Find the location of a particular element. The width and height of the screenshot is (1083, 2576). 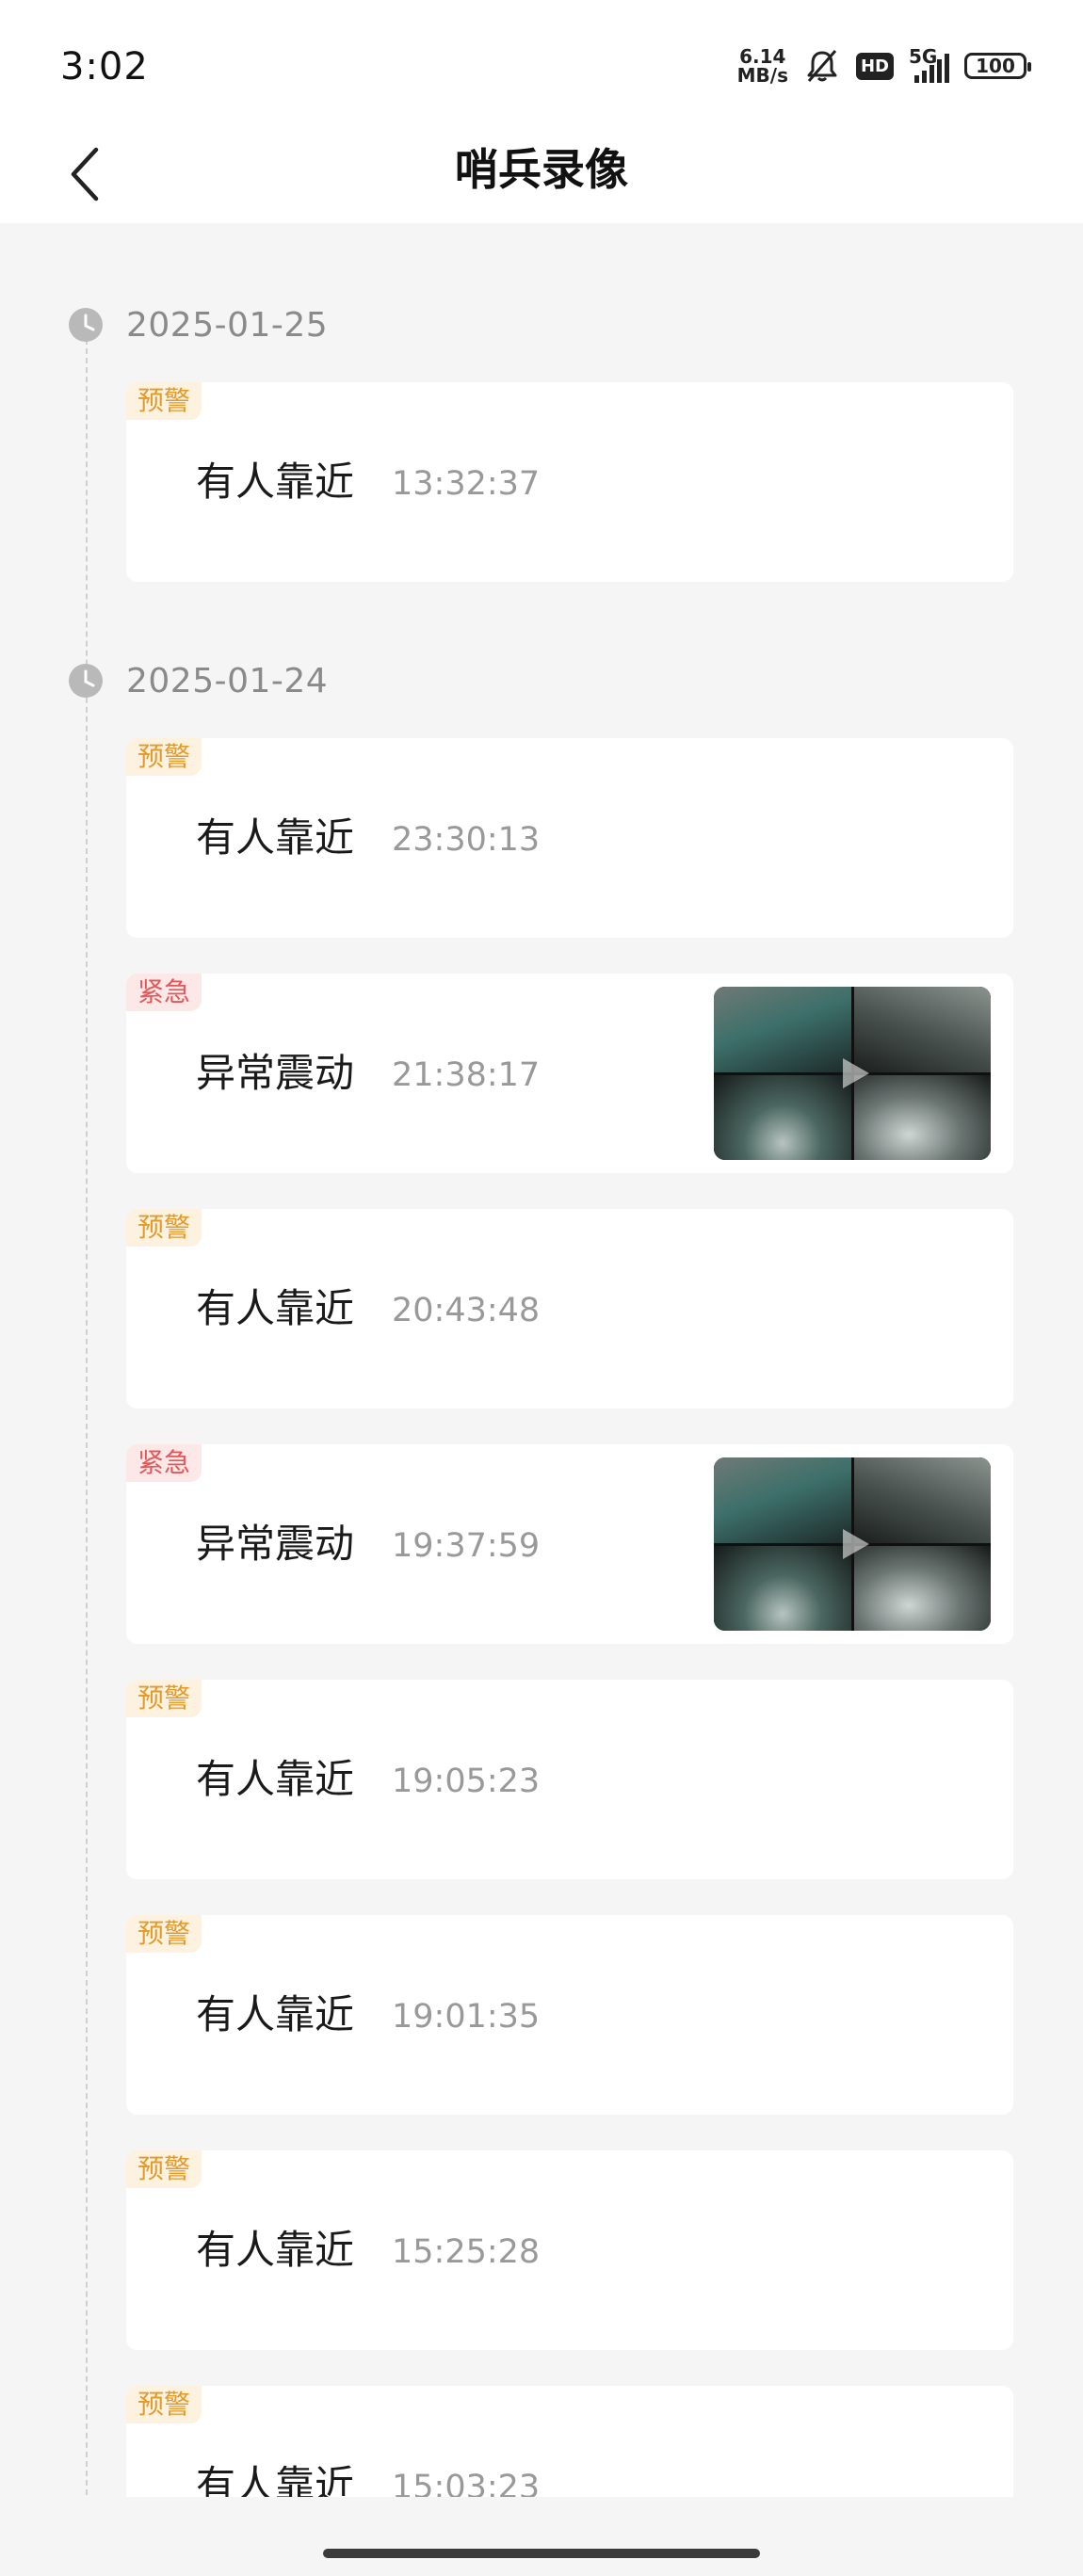

date-text: 2025-01-25 is located at coordinates (228, 325).